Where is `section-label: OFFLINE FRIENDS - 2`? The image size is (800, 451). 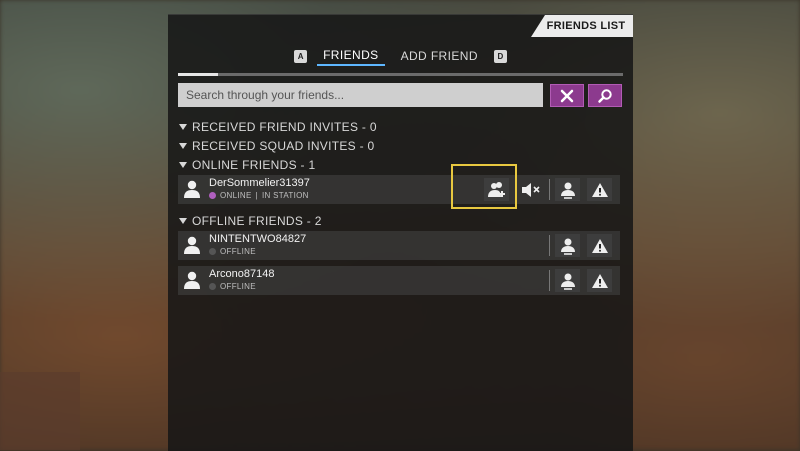
section-label: OFFLINE FRIENDS - 2 is located at coordinates (257, 221).